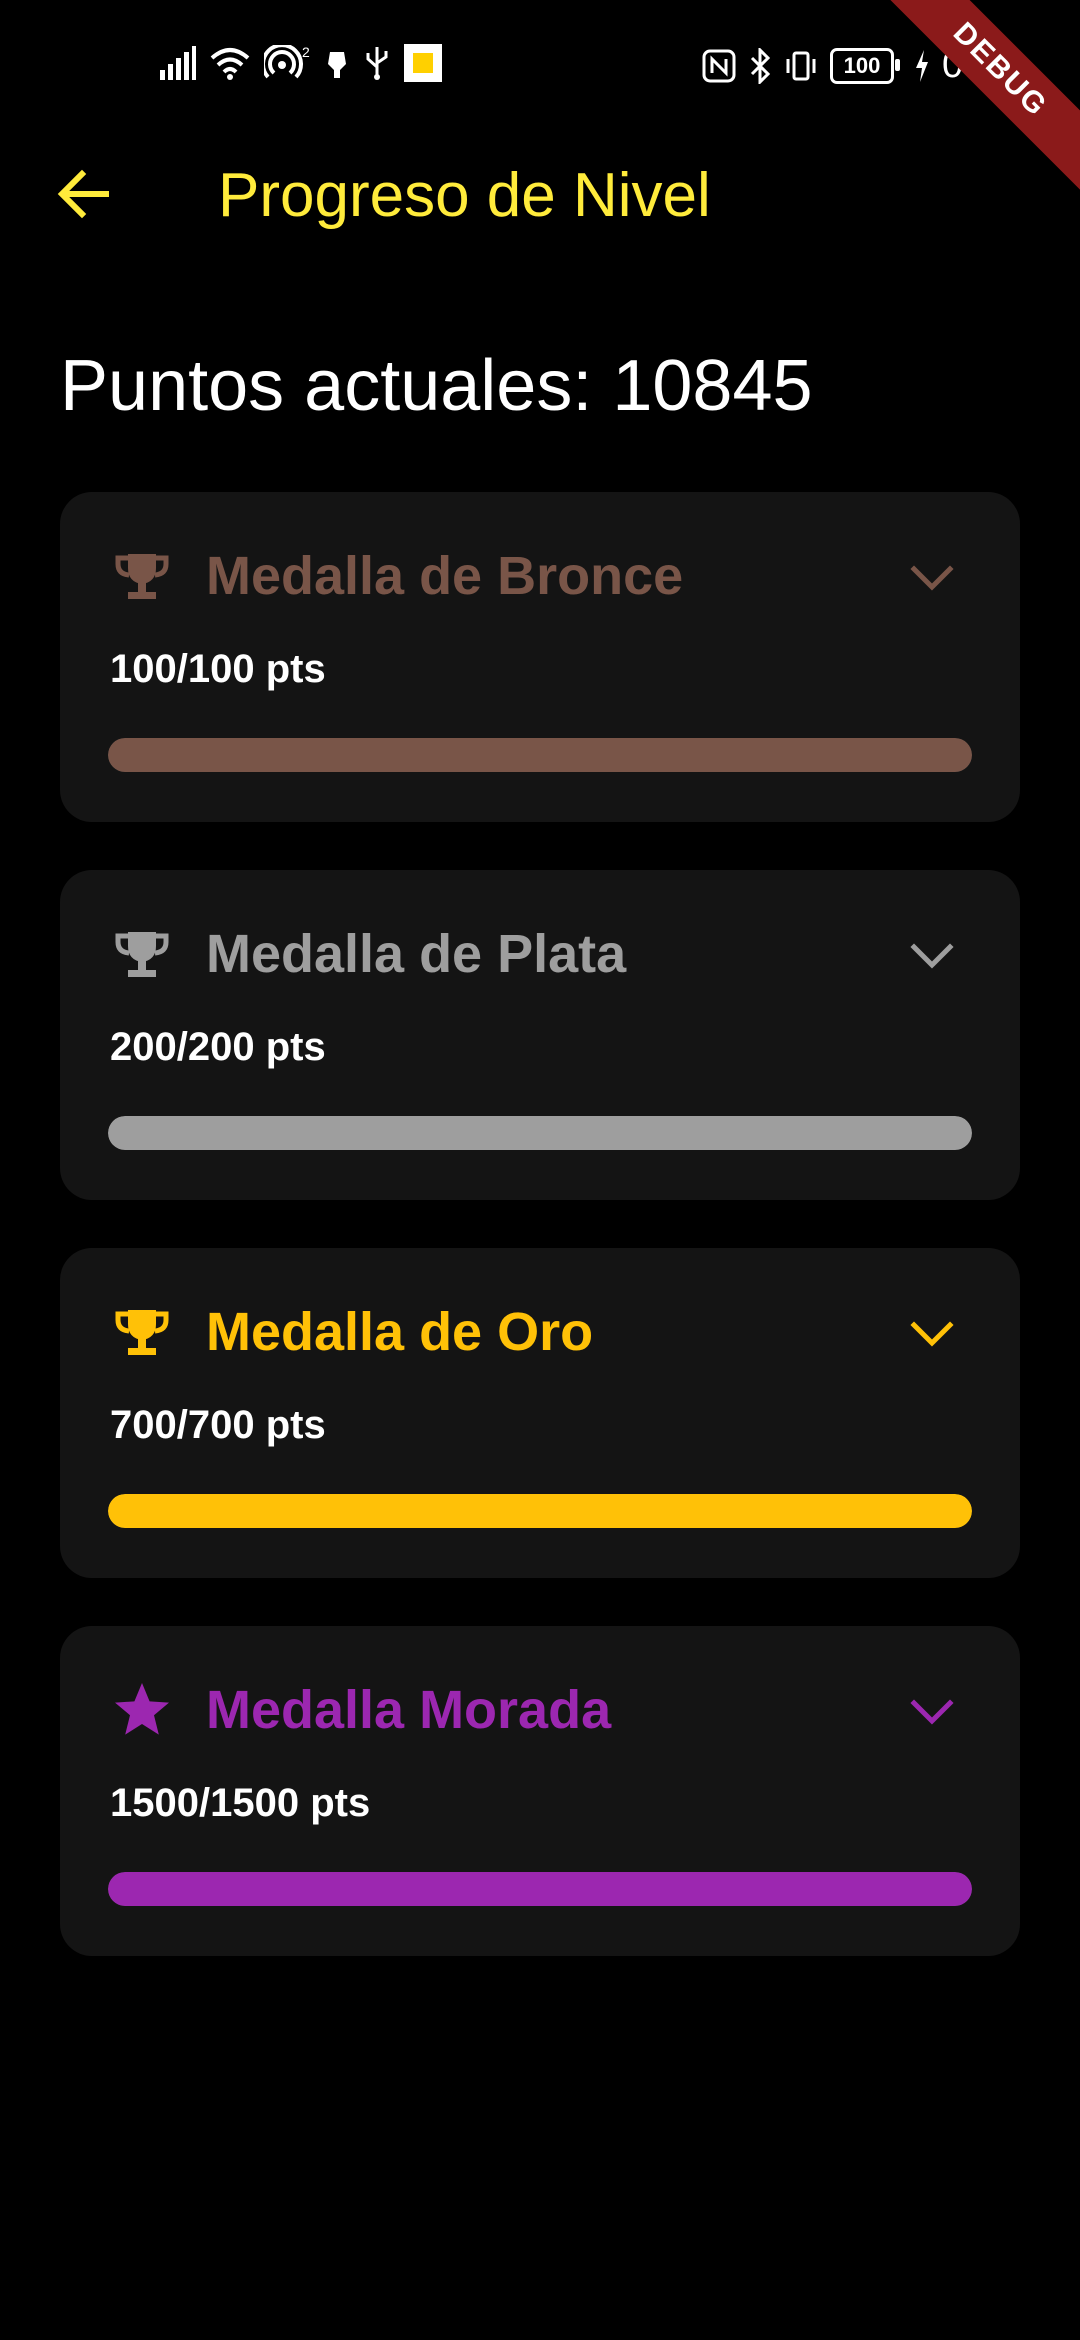 The height and width of the screenshot is (2340, 1080). I want to click on wifi-icon, so click(230, 63).